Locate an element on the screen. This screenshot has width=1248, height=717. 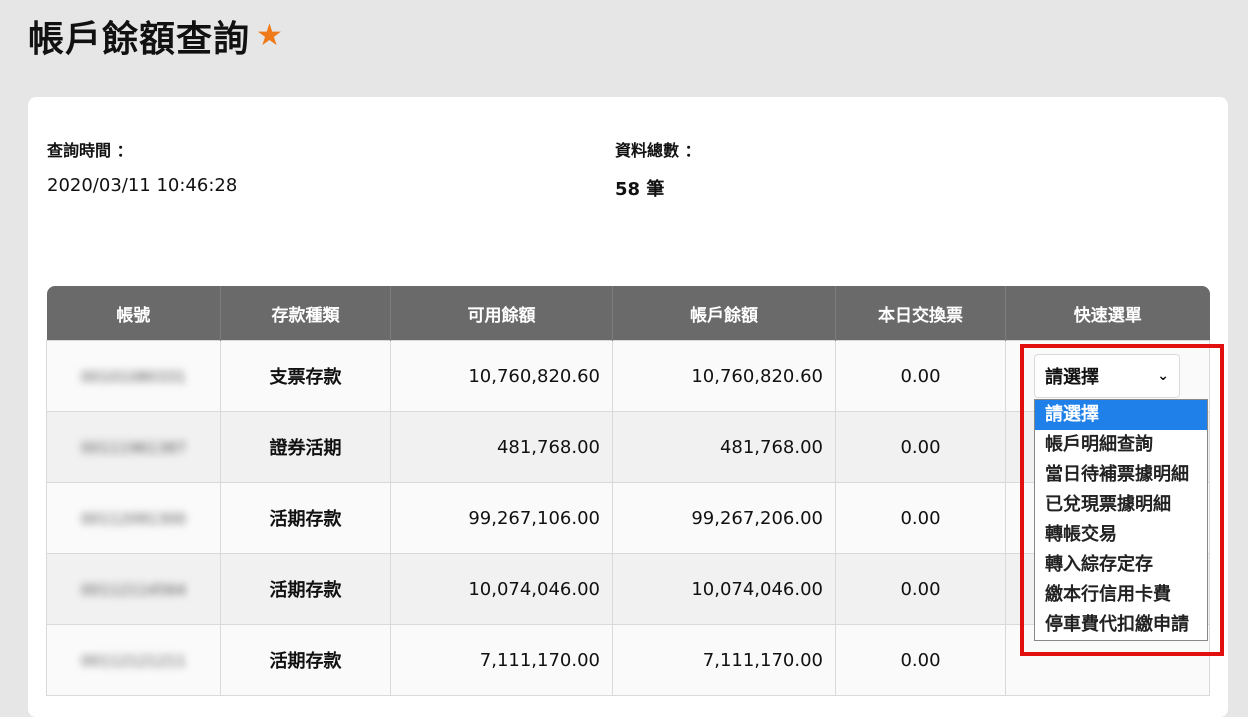
query-time: 查詢時間 ： 2020/03/11 10:46:28 is located at coordinates (142, 166).